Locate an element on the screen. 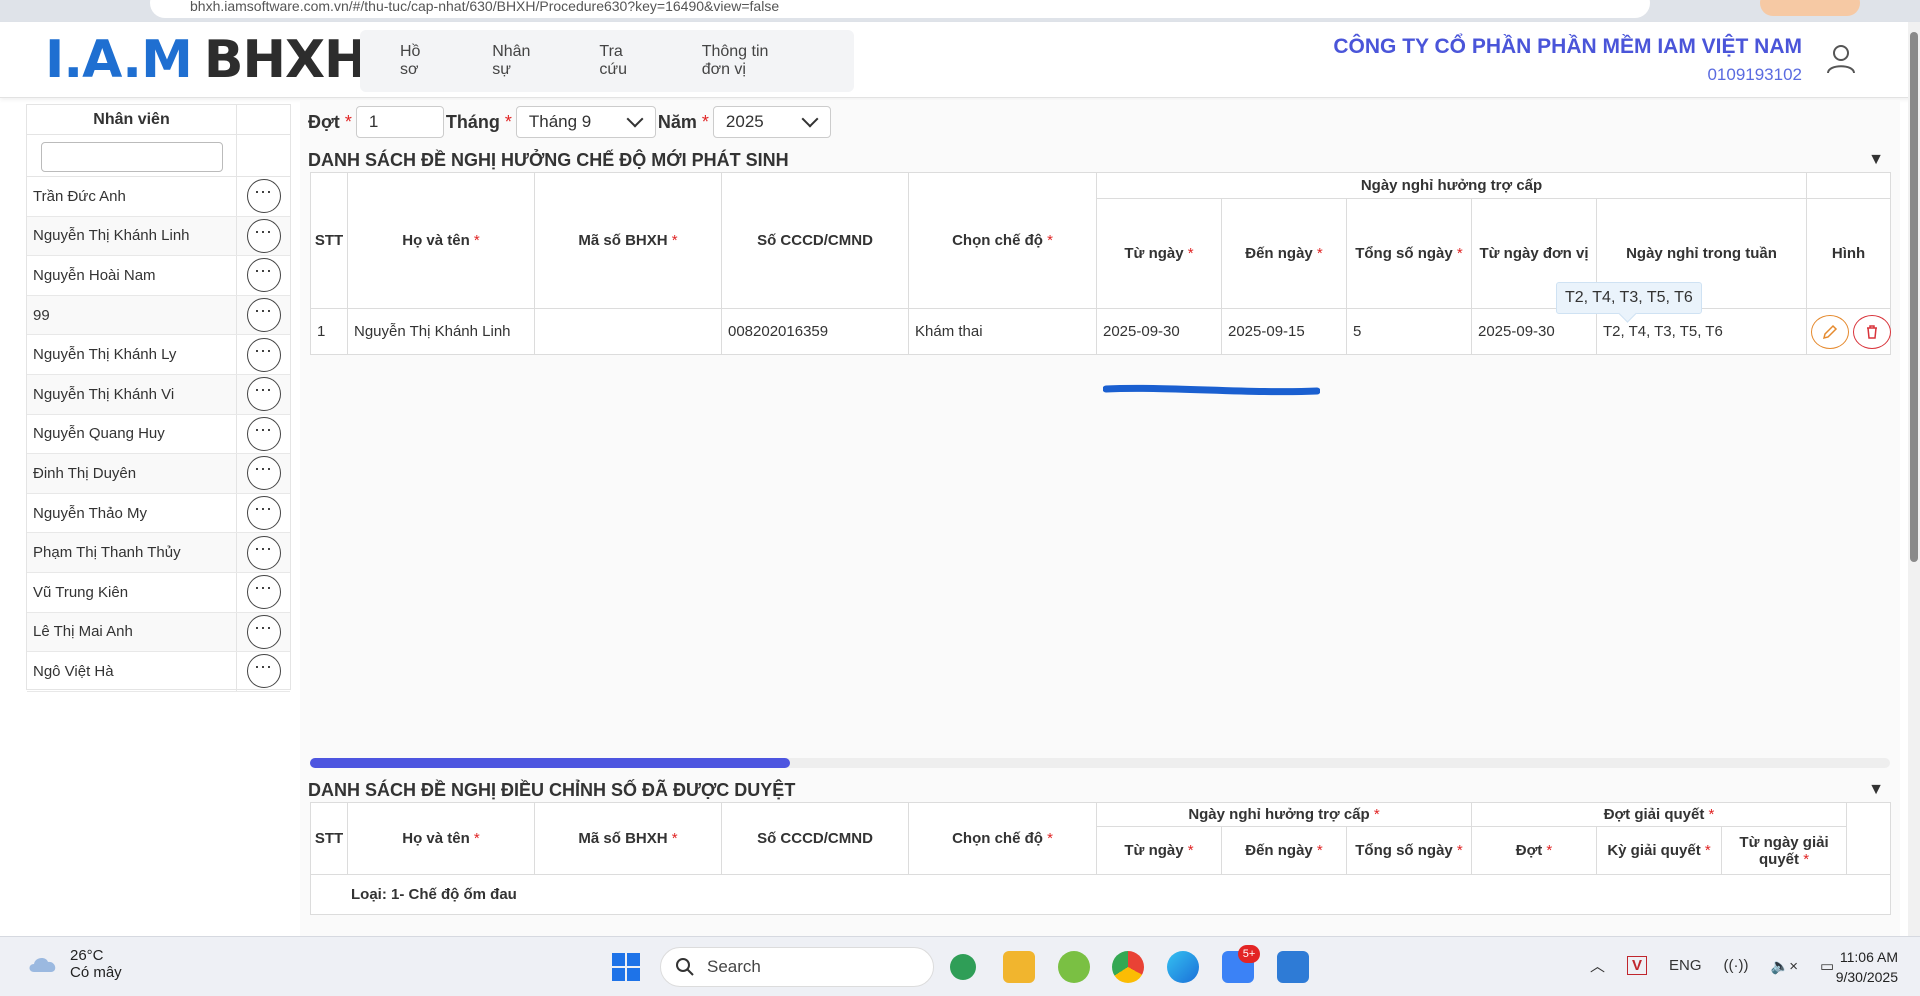 This screenshot has width=1920, height=996. wifi-icon: ((·)) is located at coordinates (1736, 965).